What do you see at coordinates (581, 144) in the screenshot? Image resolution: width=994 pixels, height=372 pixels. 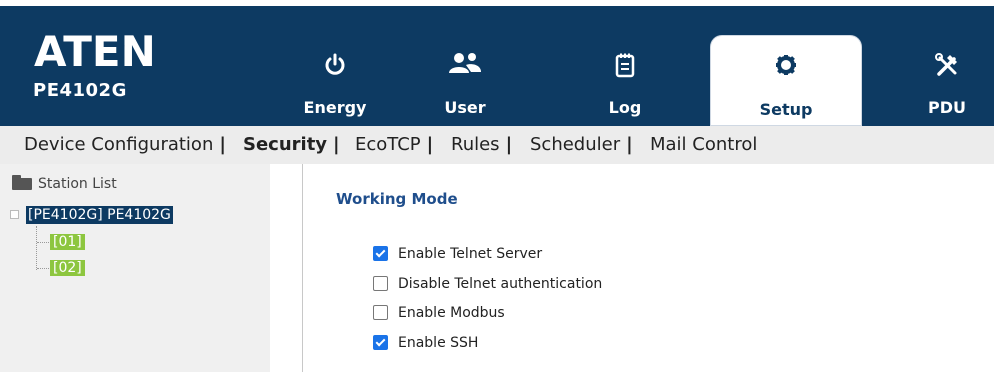 I see `subnav-scheduler: Scheduler |` at bounding box center [581, 144].